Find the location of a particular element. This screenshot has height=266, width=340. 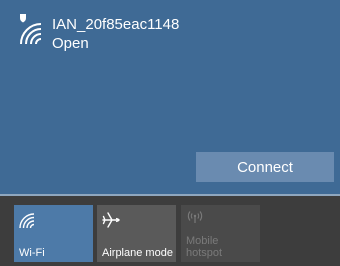

network-status: Open is located at coordinates (70, 43).